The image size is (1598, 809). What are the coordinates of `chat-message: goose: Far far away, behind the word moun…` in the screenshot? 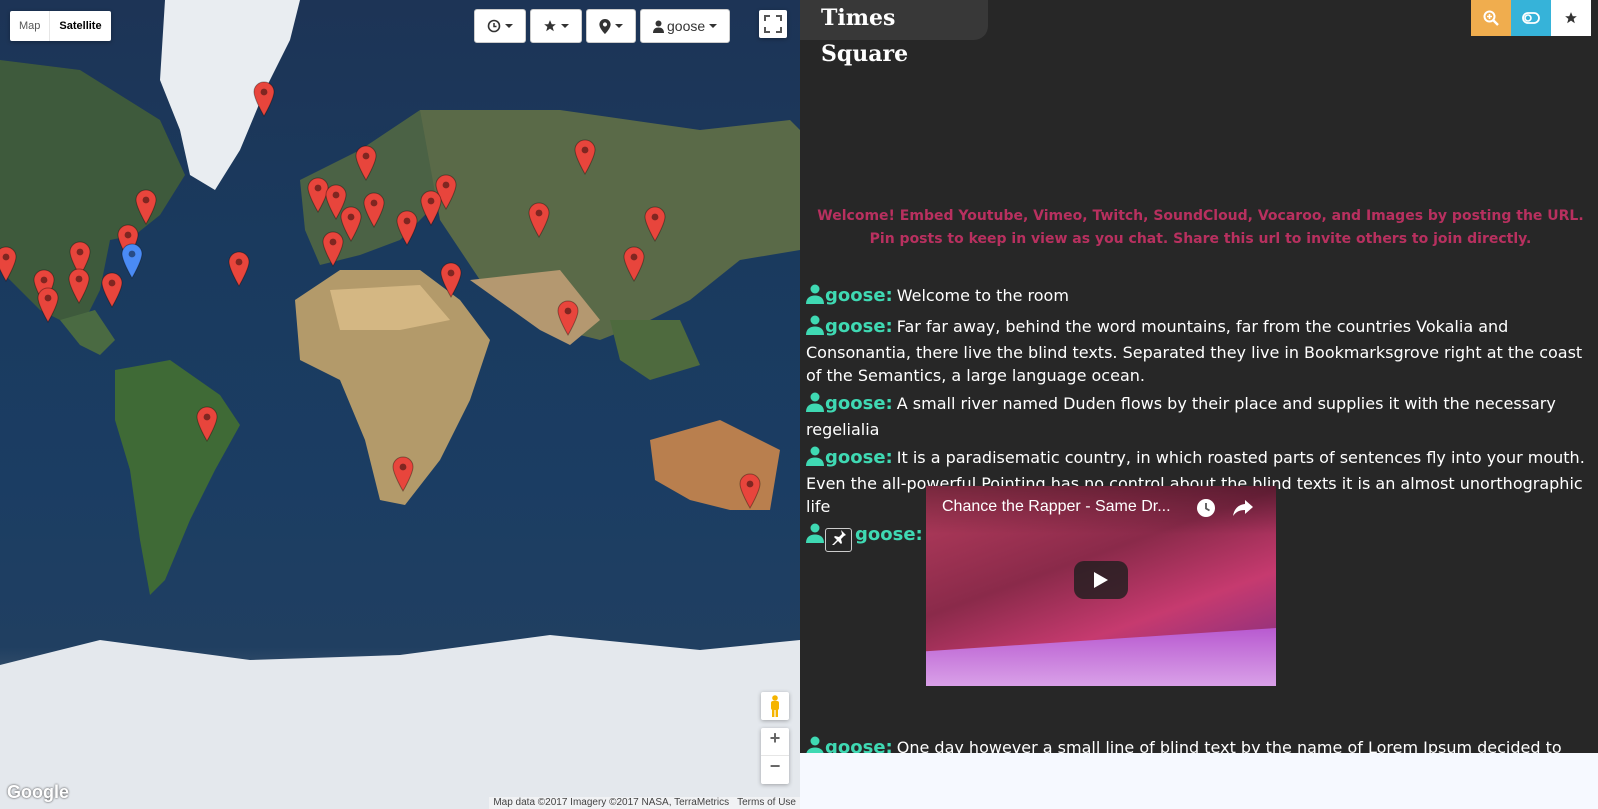 It's located at (1200, 351).